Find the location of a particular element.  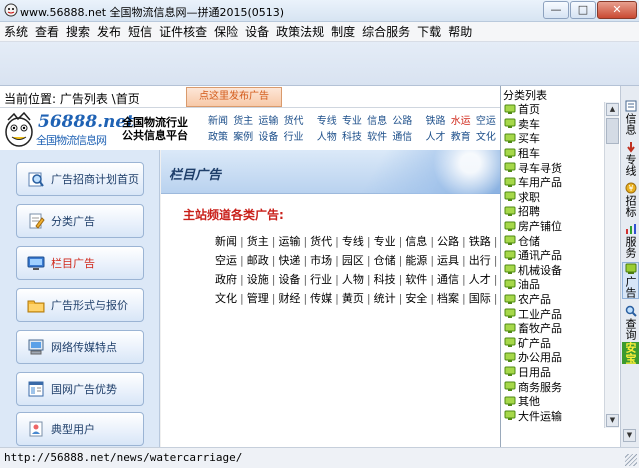

nav-column-ads: 栏目广告 is located at coordinates (80, 263).